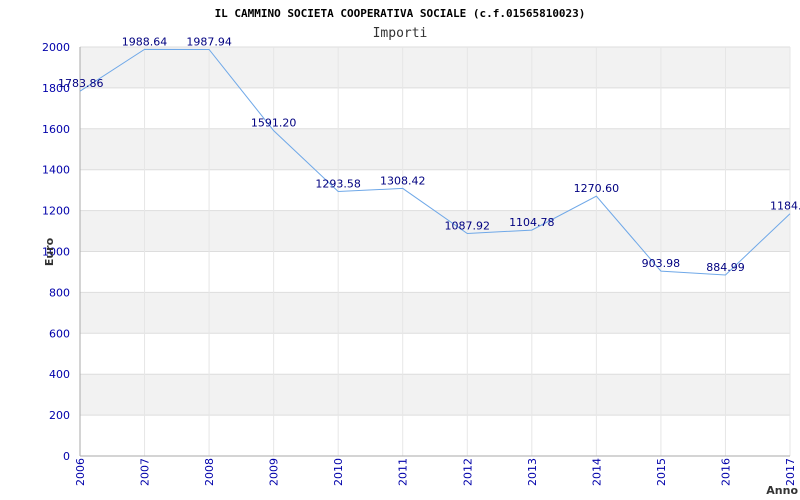  What do you see at coordinates (661, 472) in the screenshot?
I see `x-tick-label: 2015` at bounding box center [661, 472].